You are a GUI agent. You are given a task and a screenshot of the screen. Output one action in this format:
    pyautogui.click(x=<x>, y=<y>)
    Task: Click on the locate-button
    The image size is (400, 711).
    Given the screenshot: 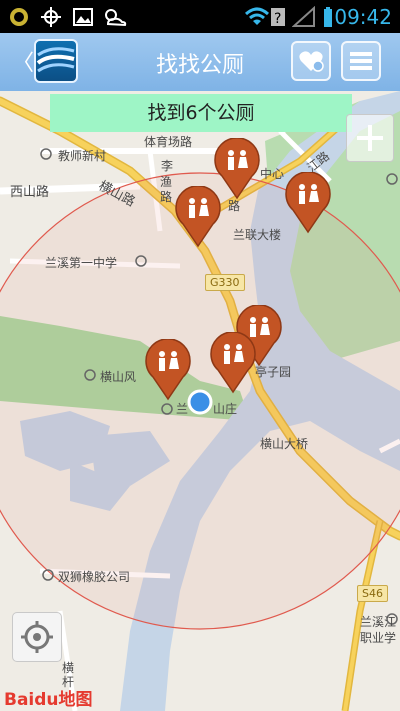 What is the action you would take?
    pyautogui.click(x=37, y=637)
    